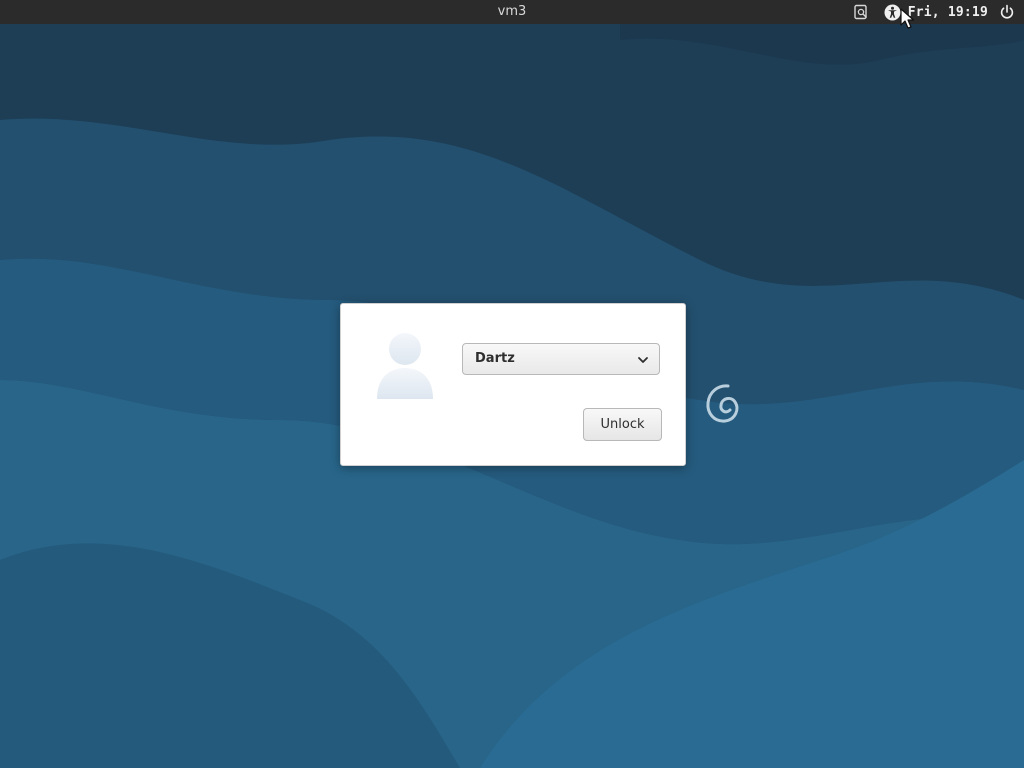 The image size is (1024, 768). What do you see at coordinates (861, 12) in the screenshot?
I see `keyboard-layout-icon` at bounding box center [861, 12].